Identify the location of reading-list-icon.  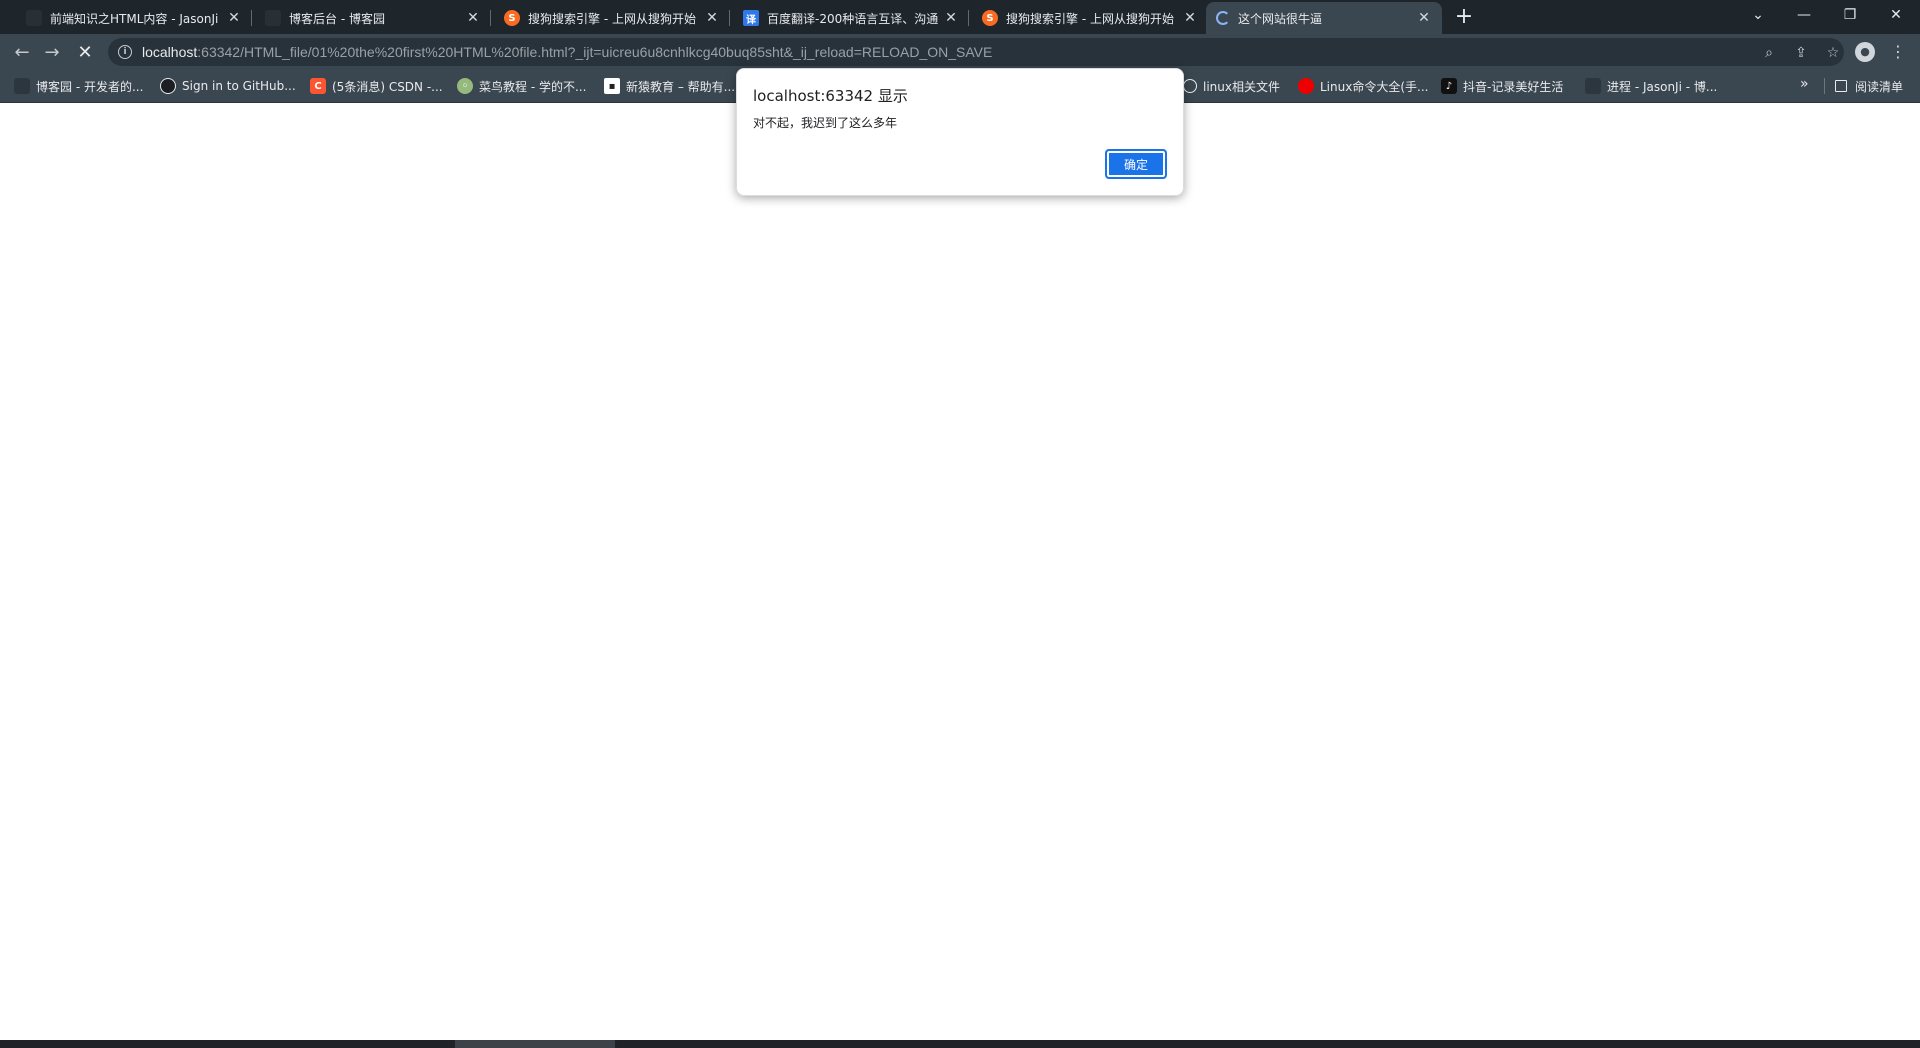
(1841, 86).